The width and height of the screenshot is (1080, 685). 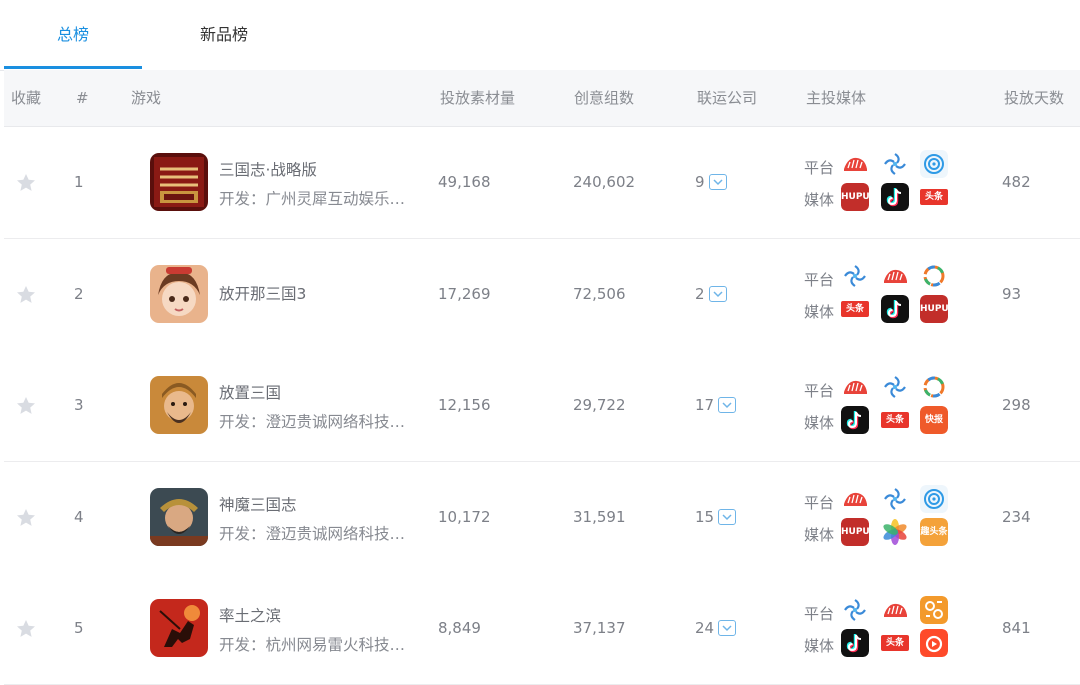 What do you see at coordinates (224, 35) in the screenshot?
I see `tab-new-games: 新品榜` at bounding box center [224, 35].